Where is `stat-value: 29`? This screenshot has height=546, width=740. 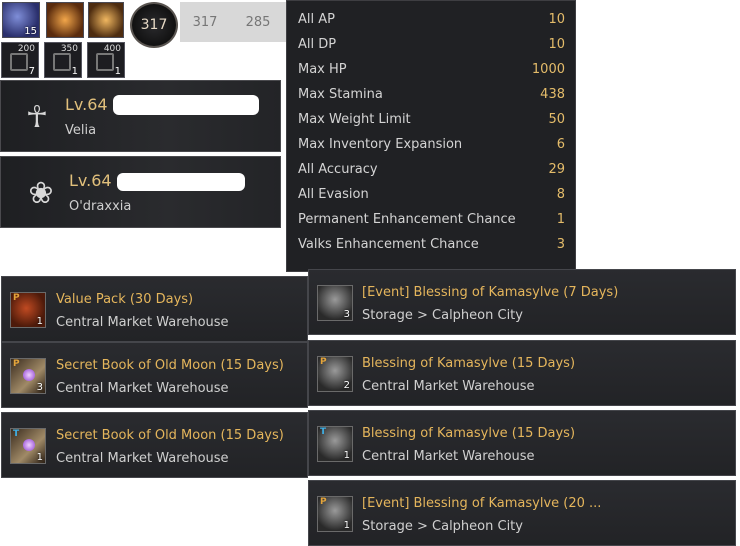
stat-value: 29 is located at coordinates (556, 169).